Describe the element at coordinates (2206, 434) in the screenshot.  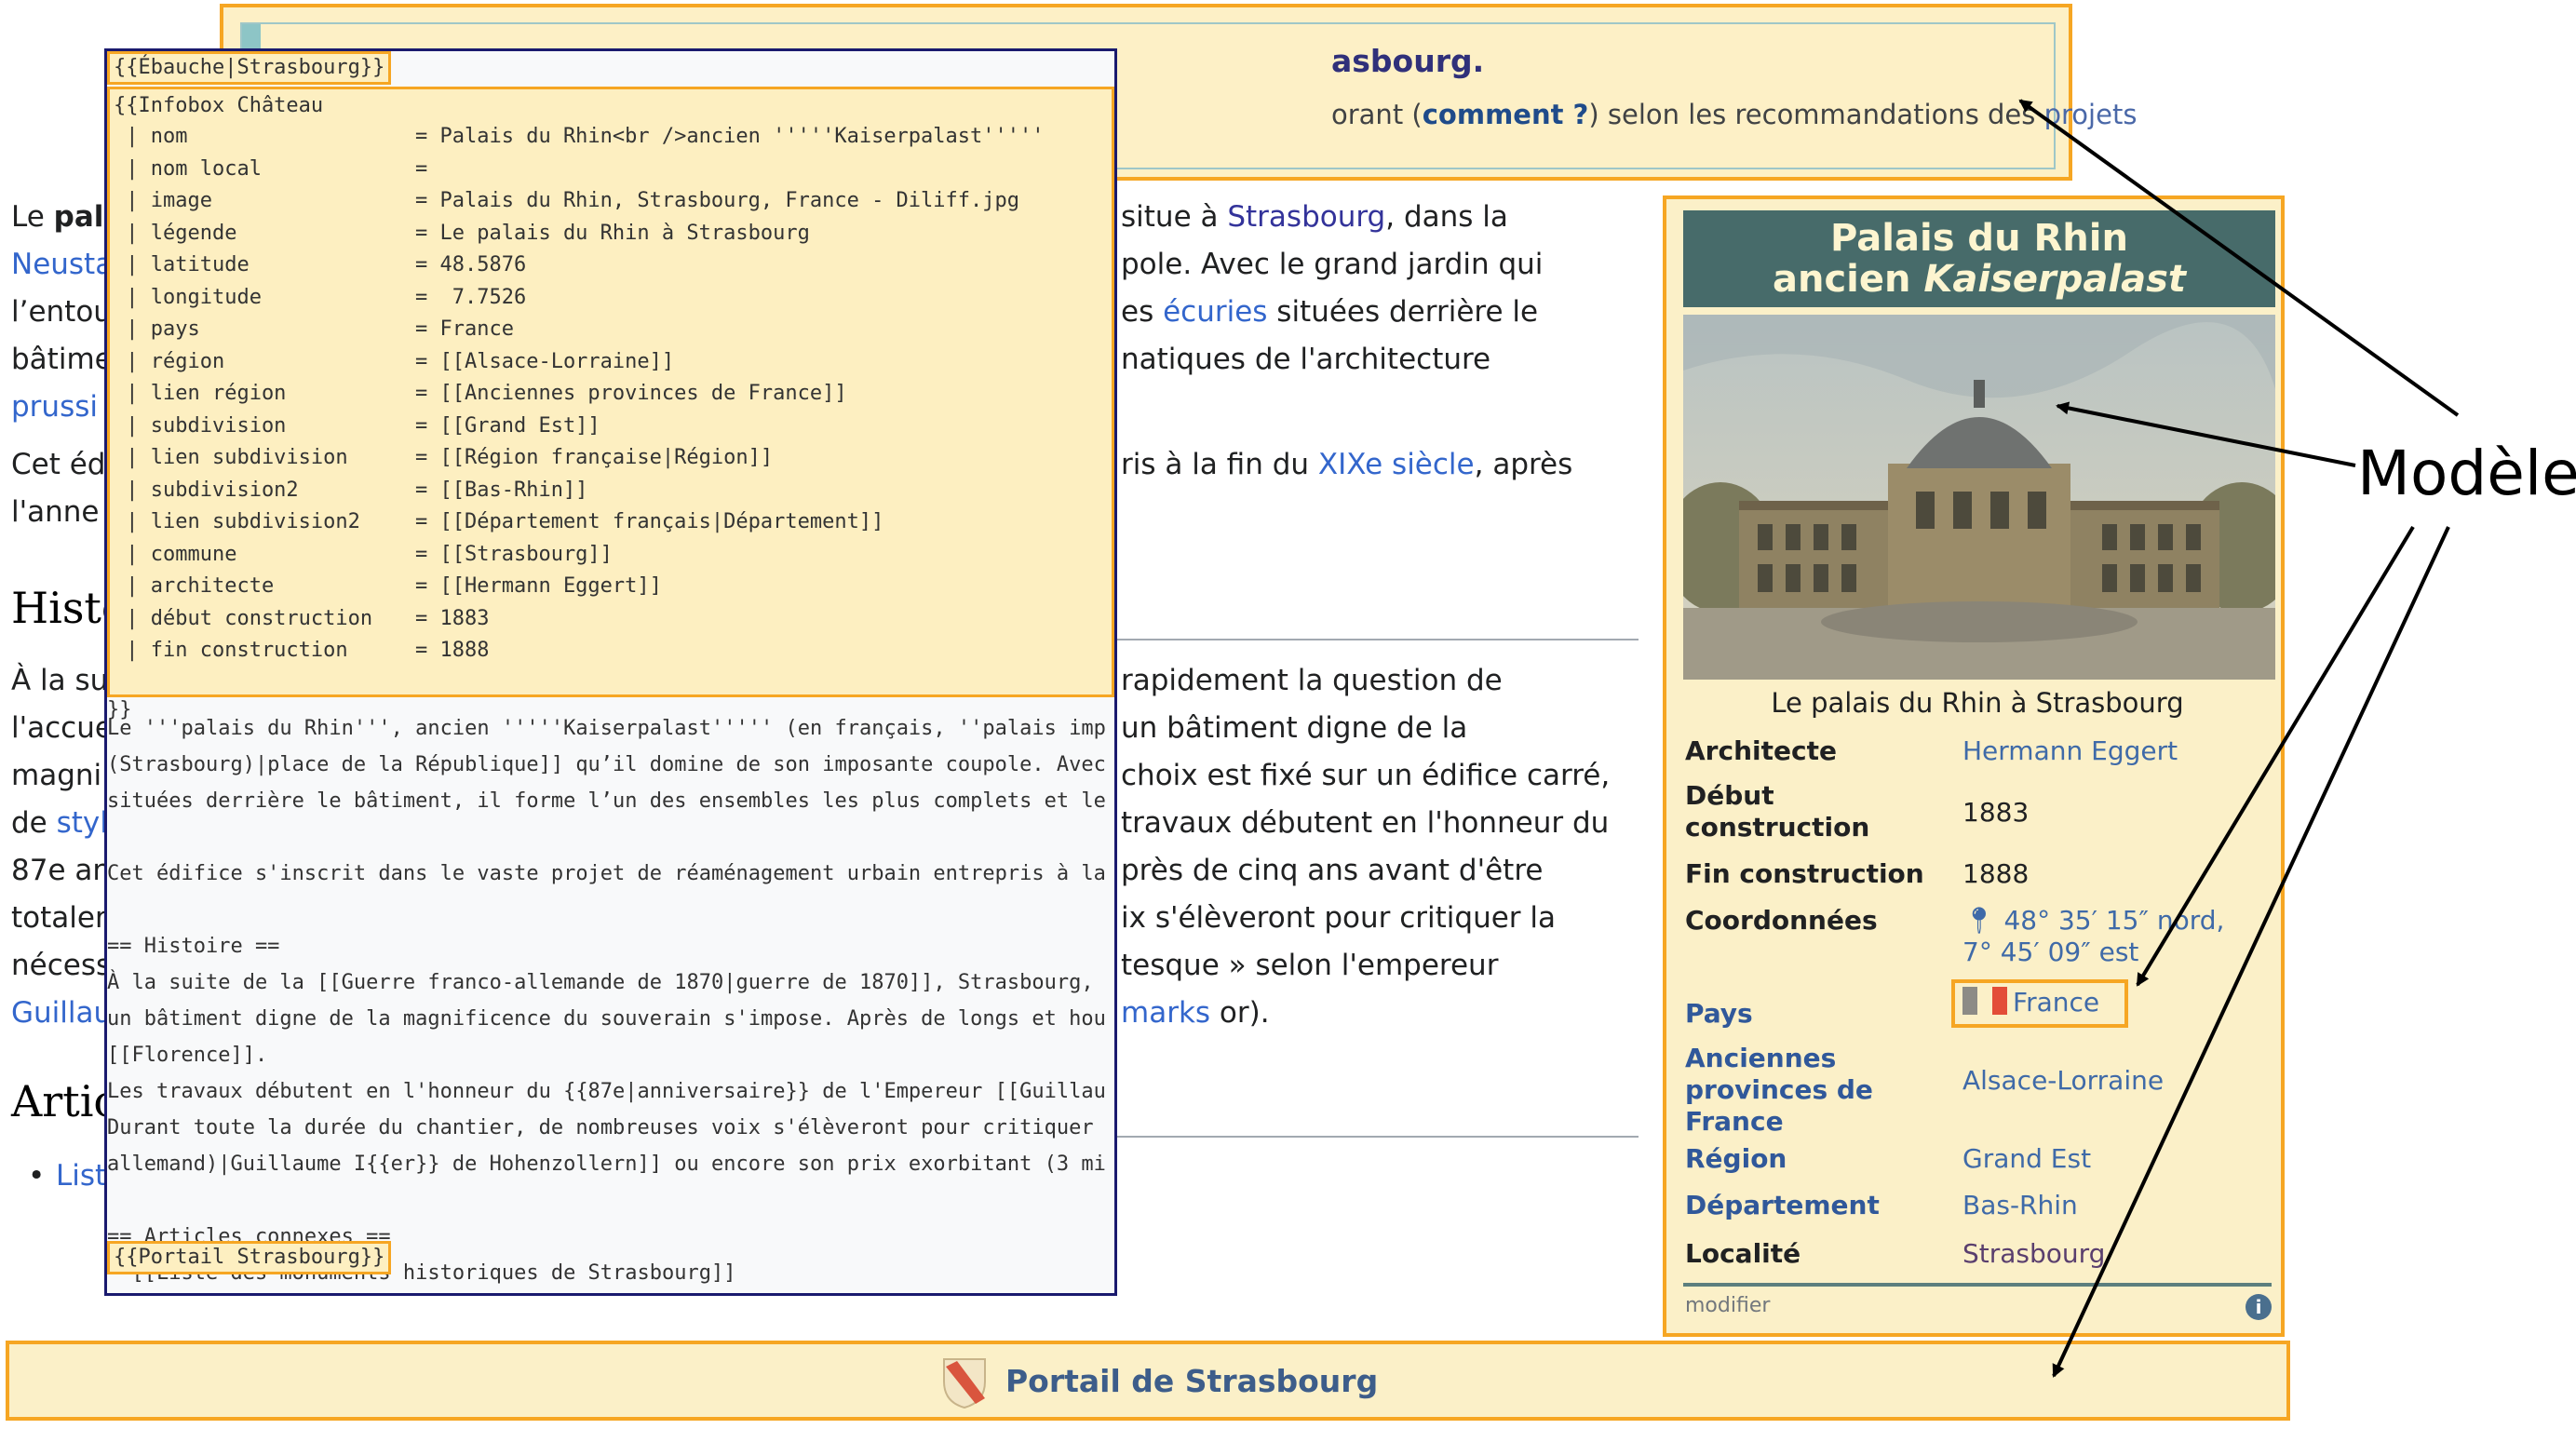
I see `arrow-to-image` at that location.